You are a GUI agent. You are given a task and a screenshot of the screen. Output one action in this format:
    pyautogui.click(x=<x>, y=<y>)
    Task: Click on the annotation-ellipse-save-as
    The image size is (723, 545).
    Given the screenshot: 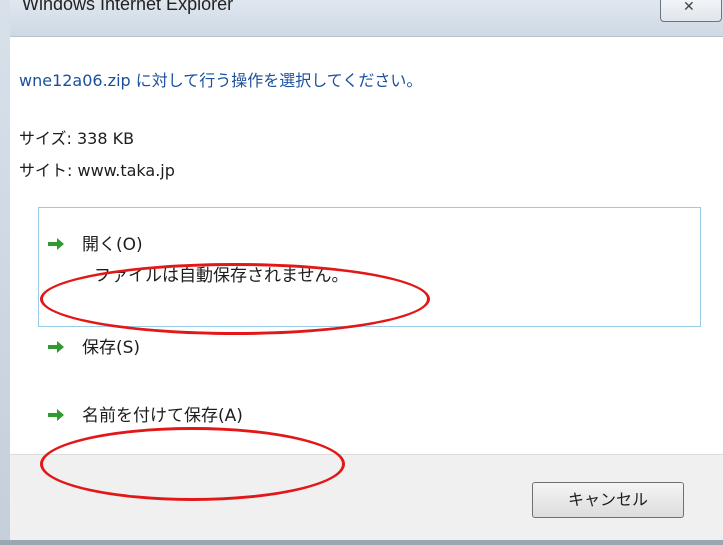 What is the action you would take?
    pyautogui.click(x=192, y=464)
    